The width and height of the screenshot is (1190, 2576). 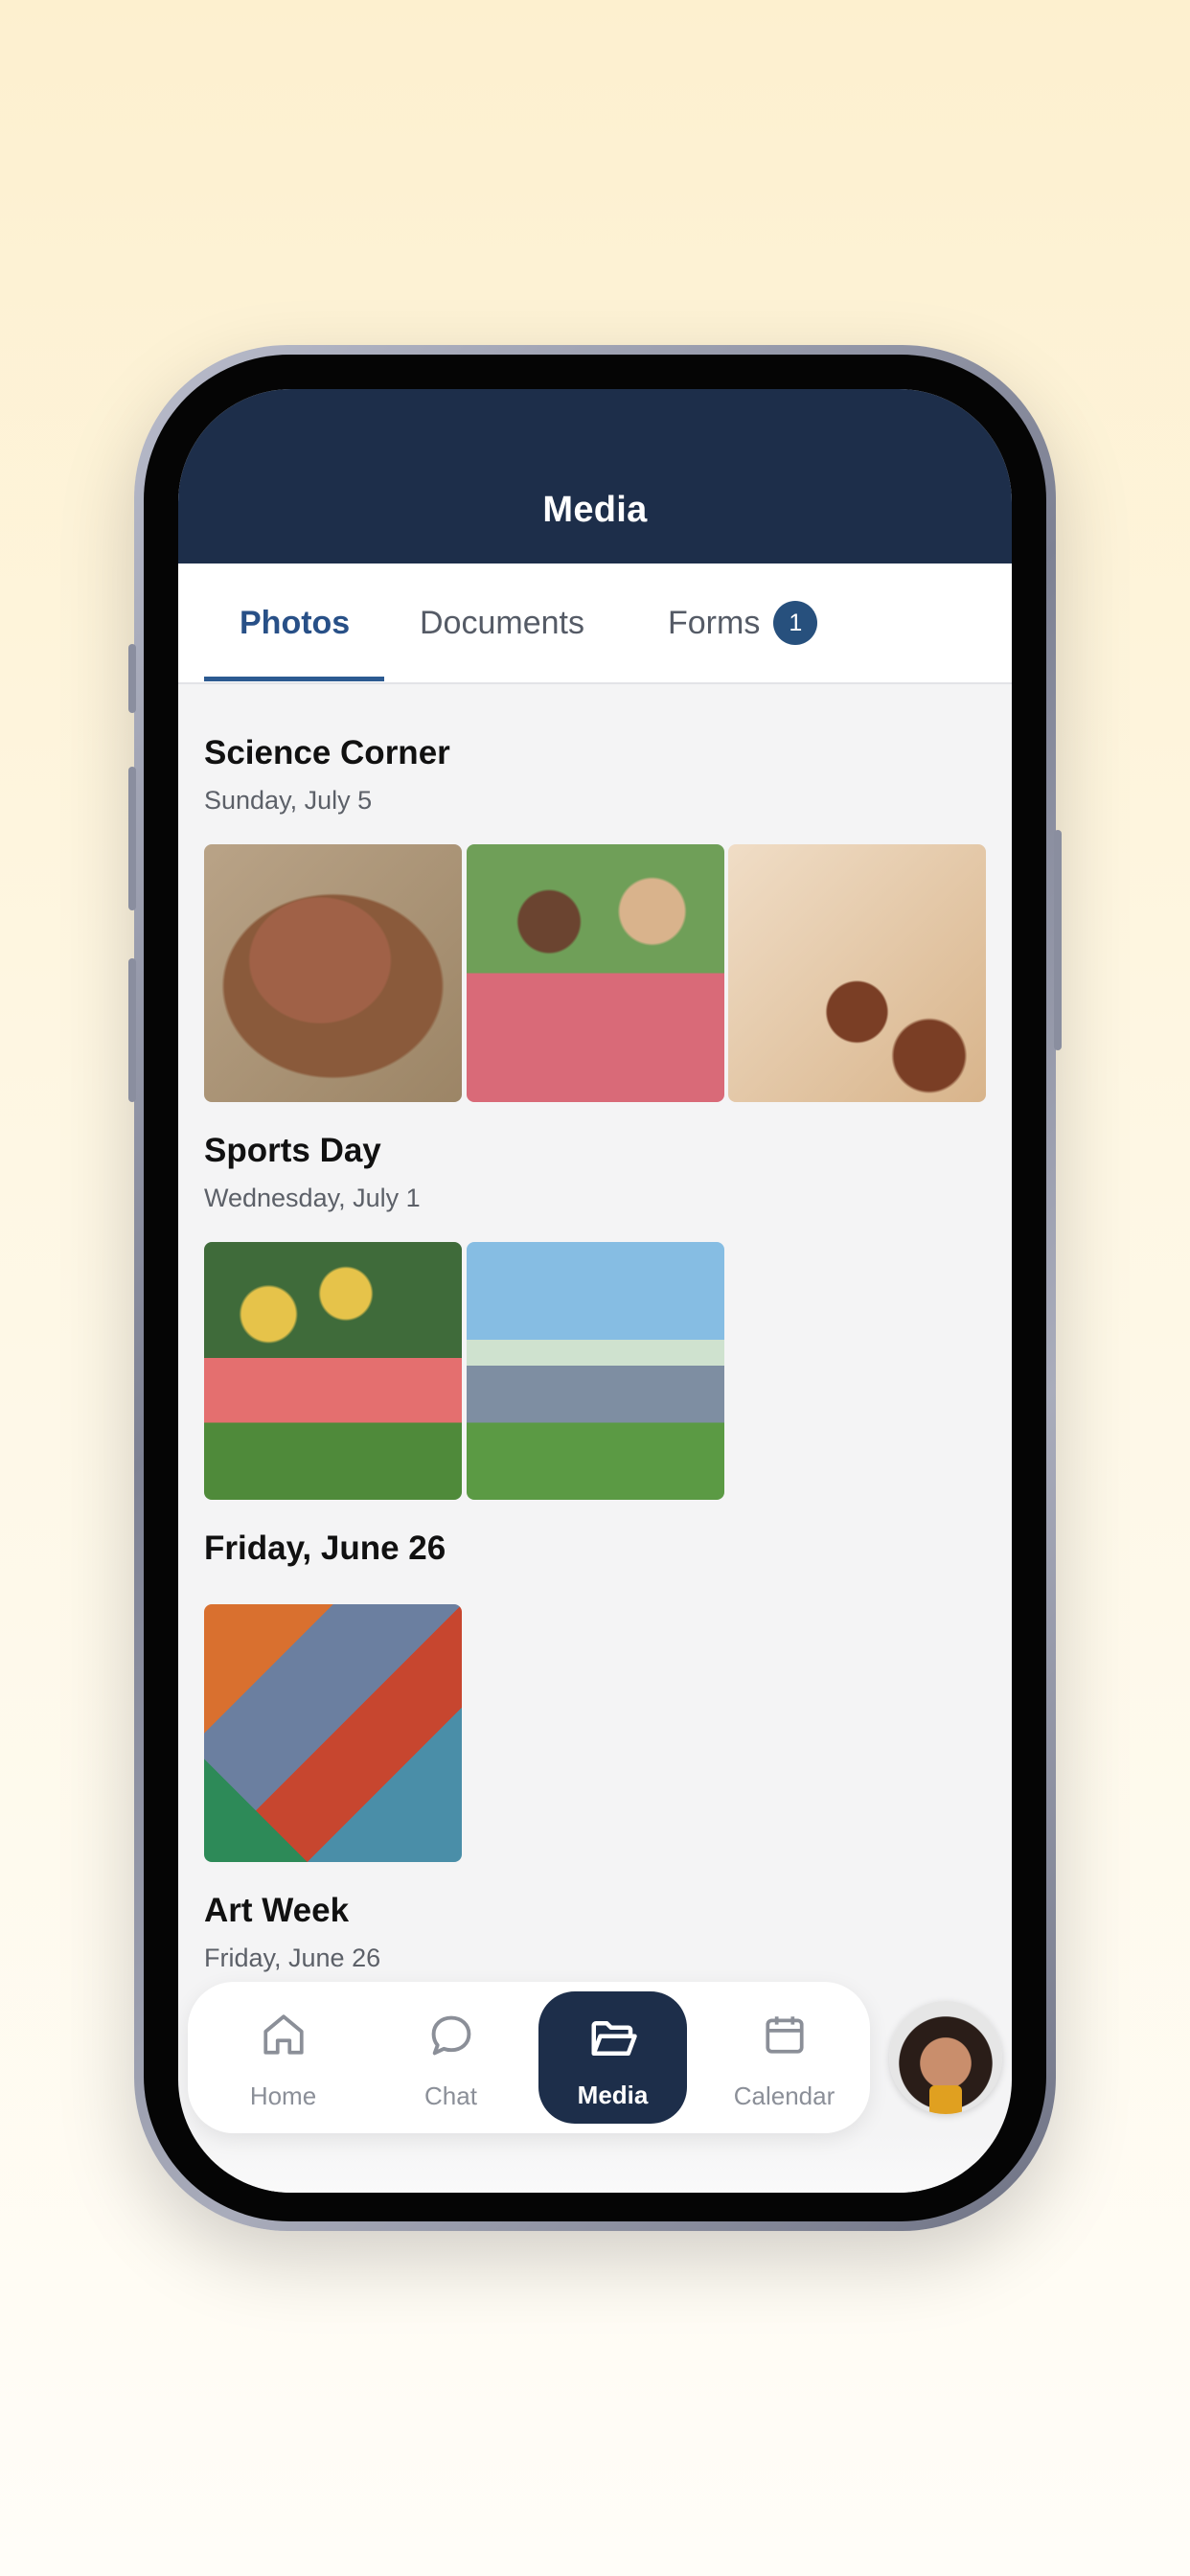 What do you see at coordinates (288, 800) in the screenshot?
I see `section-date: Sunday, July 5` at bounding box center [288, 800].